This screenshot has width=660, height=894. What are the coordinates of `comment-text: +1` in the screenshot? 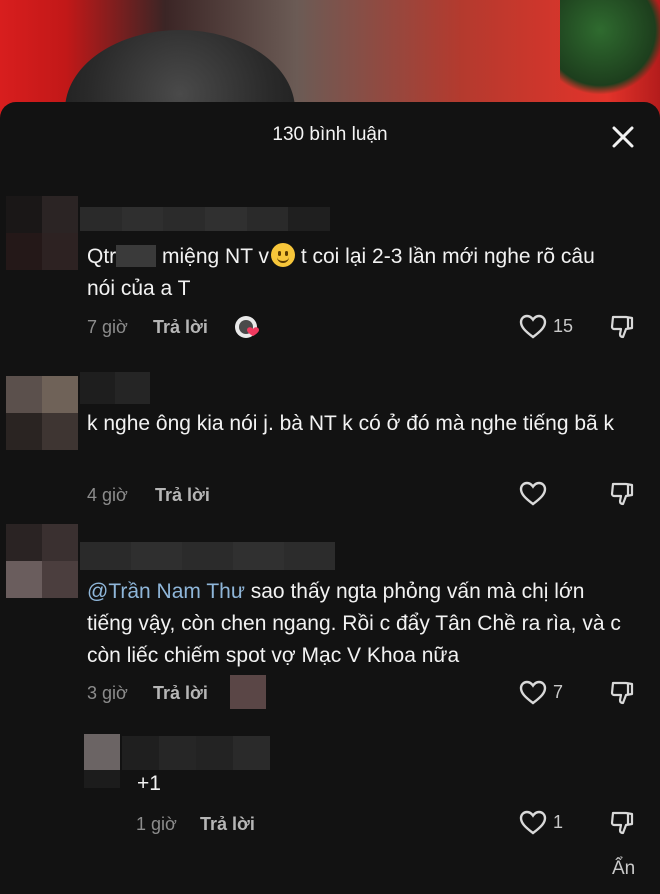 It's located at (149, 783).